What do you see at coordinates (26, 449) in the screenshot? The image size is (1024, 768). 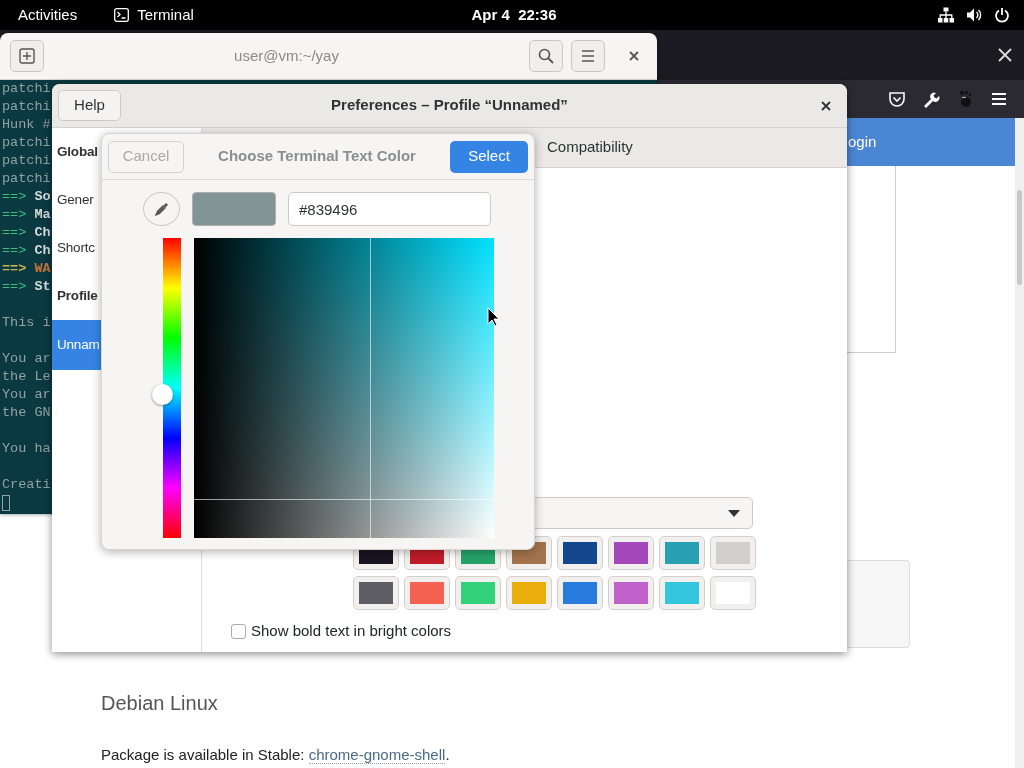 I see `terminal-line: You ha` at bounding box center [26, 449].